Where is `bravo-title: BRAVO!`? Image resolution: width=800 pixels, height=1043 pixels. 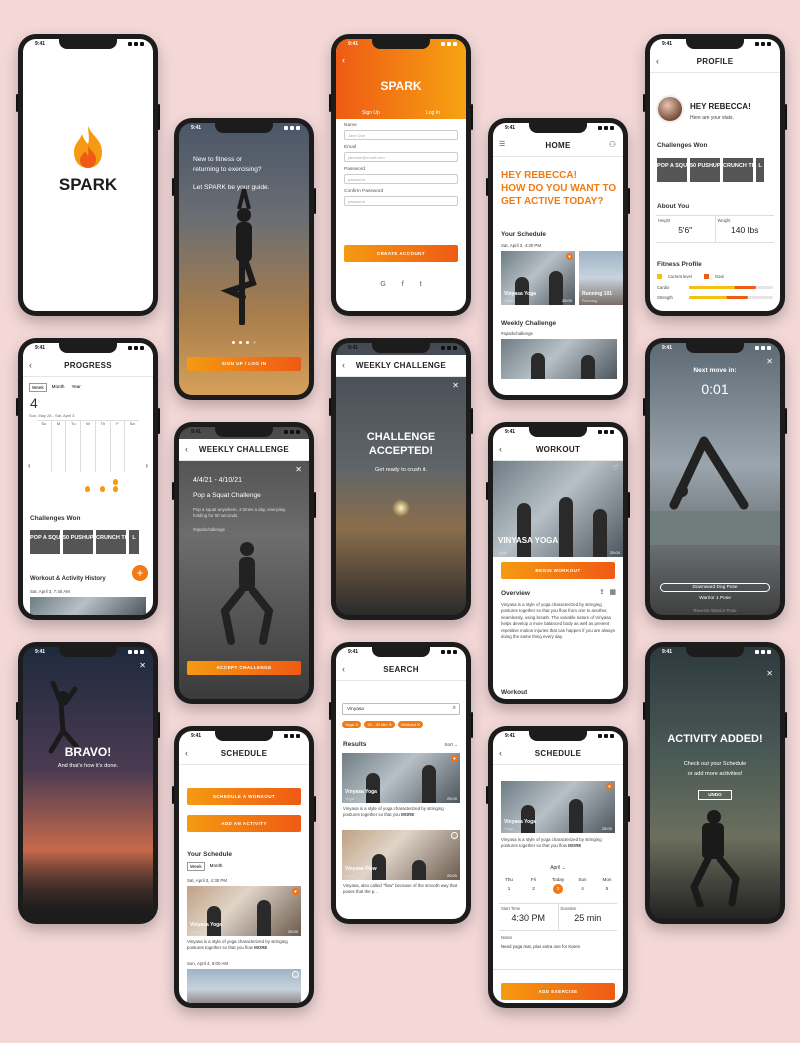 bravo-title: BRAVO! is located at coordinates (88, 752).